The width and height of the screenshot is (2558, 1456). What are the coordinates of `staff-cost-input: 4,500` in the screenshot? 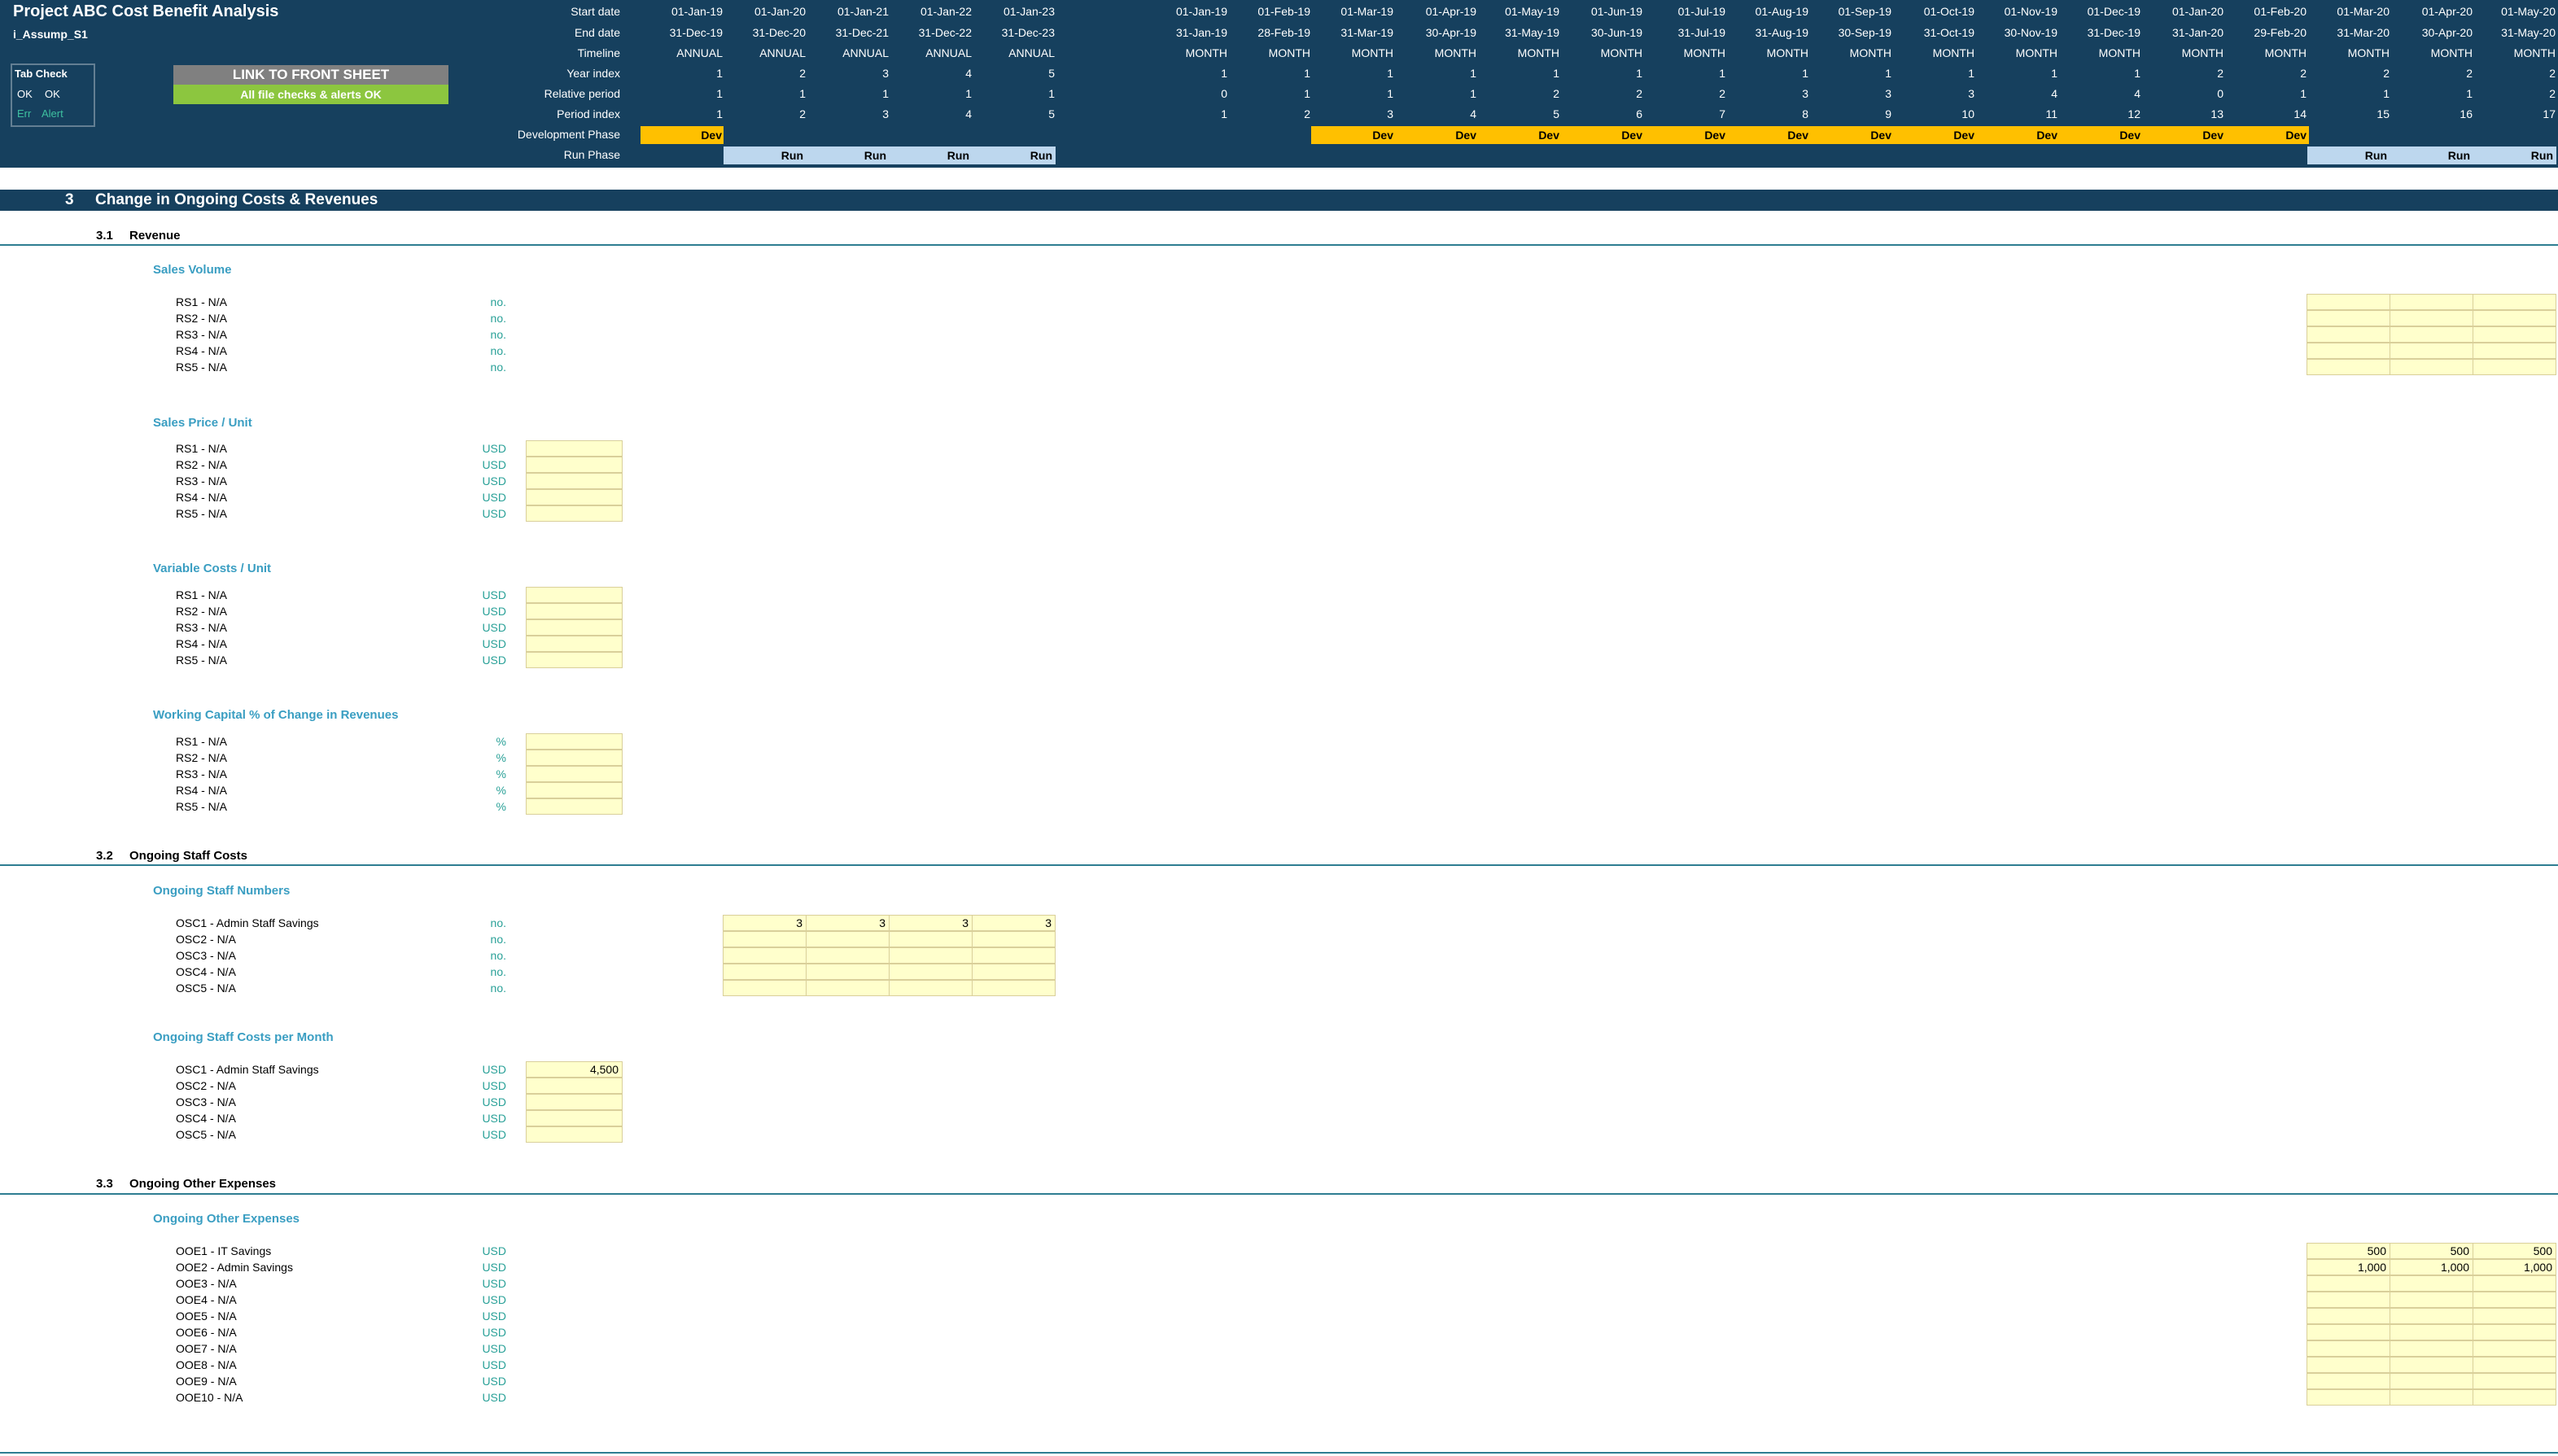 It's located at (574, 1069).